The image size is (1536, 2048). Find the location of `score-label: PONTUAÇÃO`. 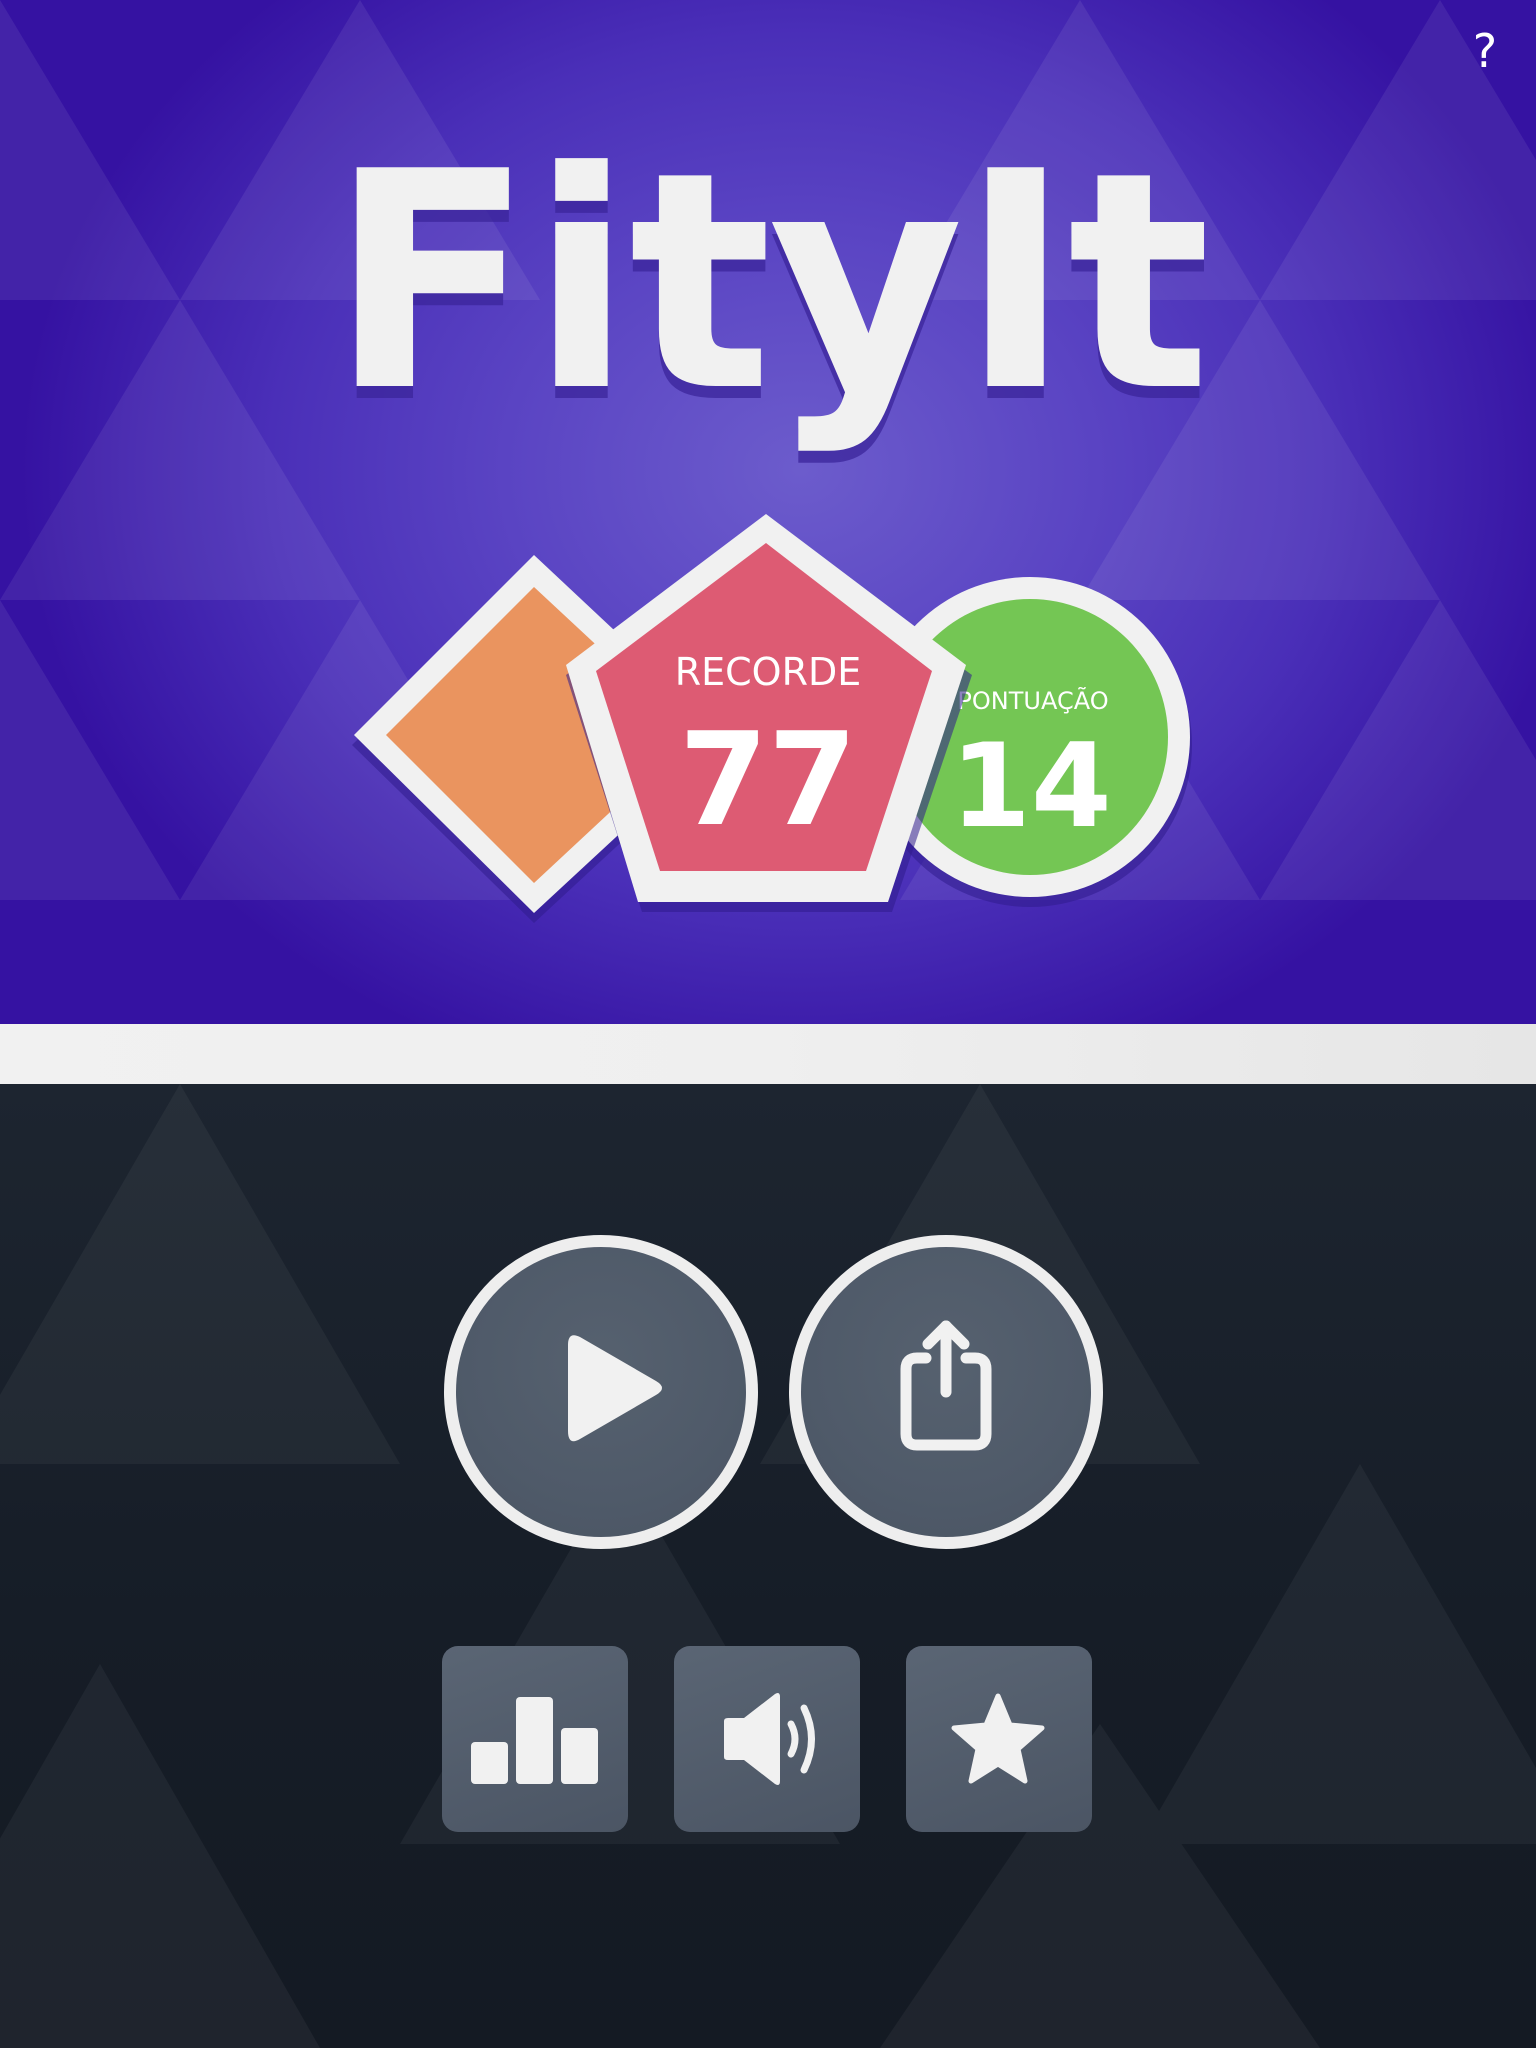

score-label: PONTUAÇÃO is located at coordinates (1032, 700).